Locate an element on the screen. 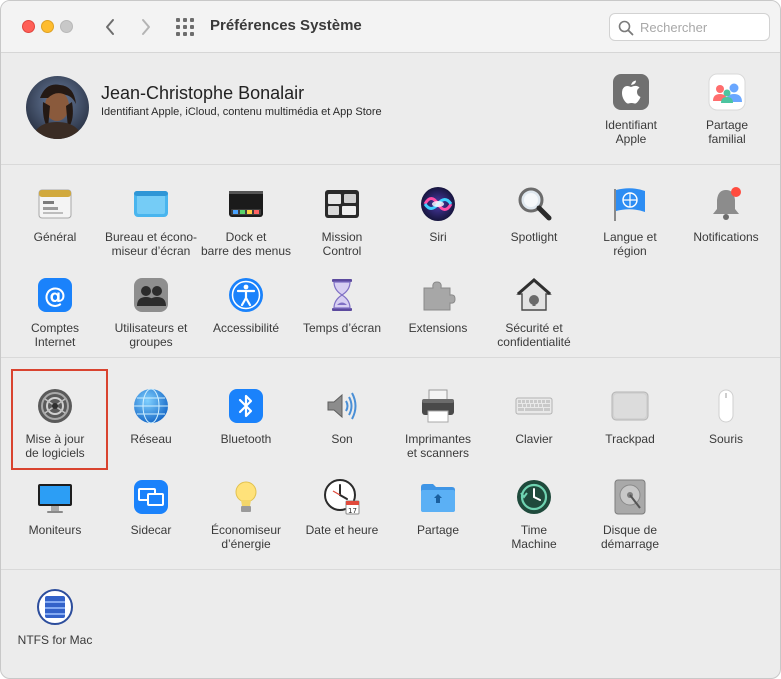 The image size is (781, 679). back-button is located at coordinates (110, 27).